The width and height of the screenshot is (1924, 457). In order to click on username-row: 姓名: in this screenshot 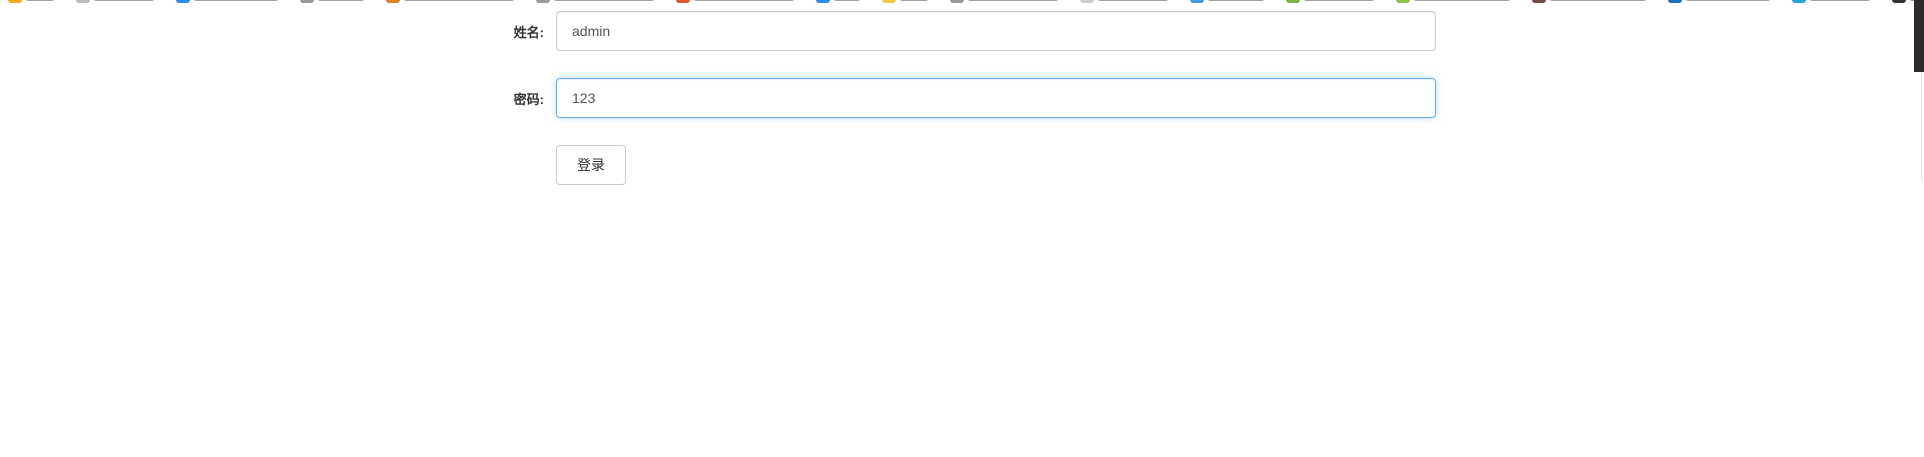, I will do `click(963, 31)`.